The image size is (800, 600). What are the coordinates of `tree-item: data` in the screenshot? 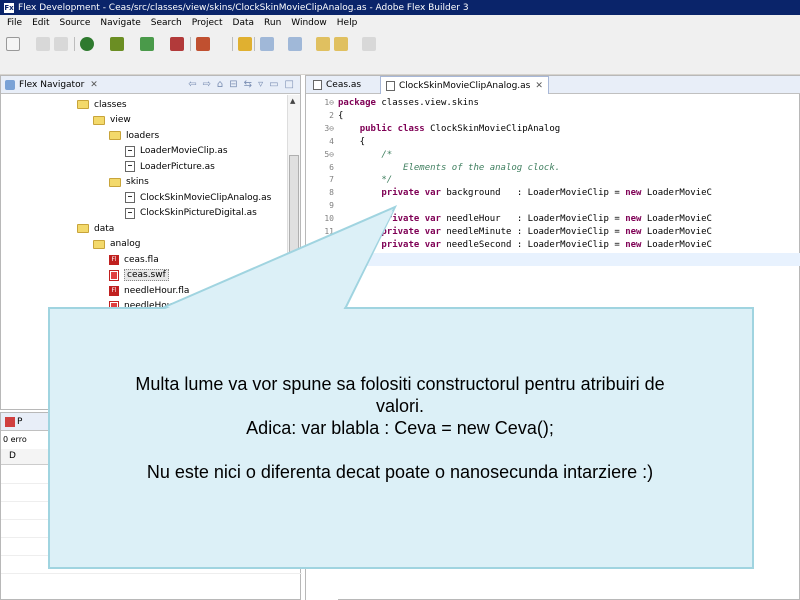 It's located at (95, 228).